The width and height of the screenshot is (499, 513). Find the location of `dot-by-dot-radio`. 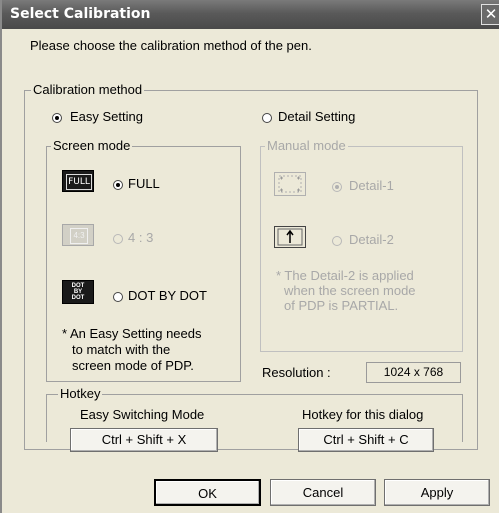

dot-by-dot-radio is located at coordinates (118, 297).